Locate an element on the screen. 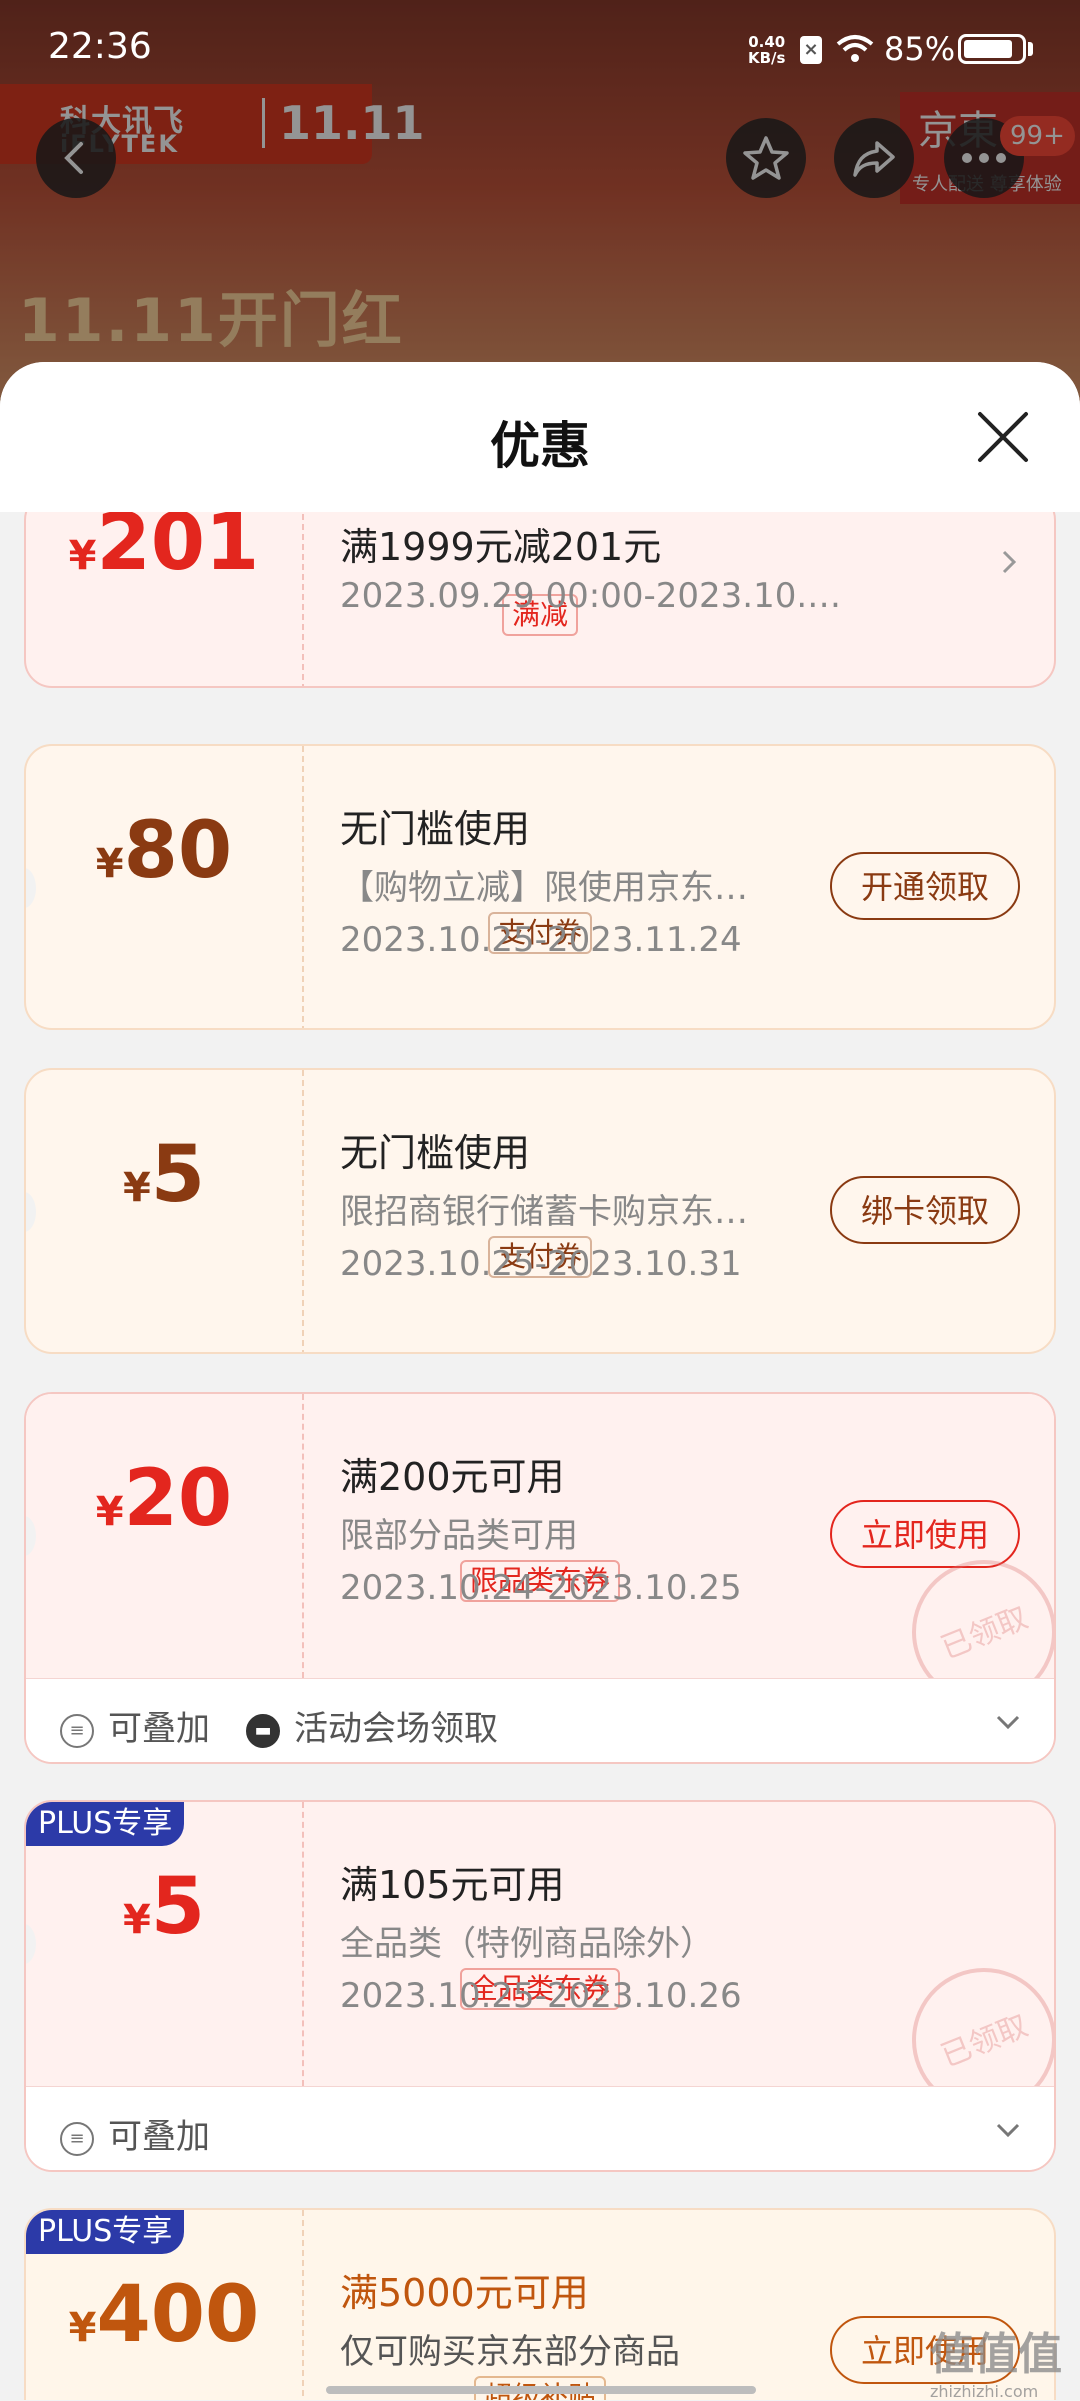 The width and height of the screenshot is (1080, 2401). battery-tip is located at coordinates (1030, 49).